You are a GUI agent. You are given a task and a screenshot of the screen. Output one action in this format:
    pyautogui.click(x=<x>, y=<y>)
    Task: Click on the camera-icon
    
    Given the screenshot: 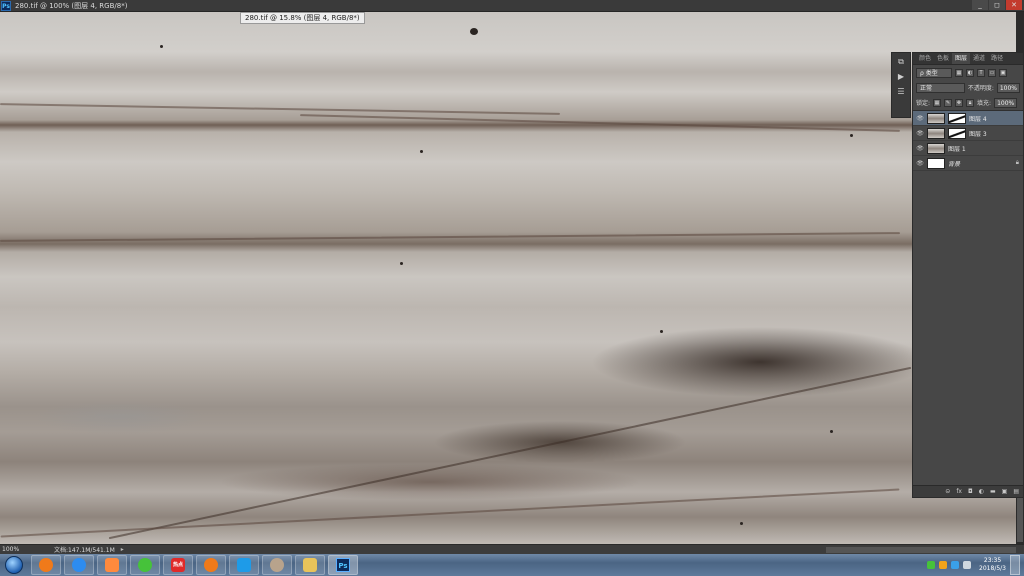 What is the action you would take?
    pyautogui.click(x=112, y=565)
    